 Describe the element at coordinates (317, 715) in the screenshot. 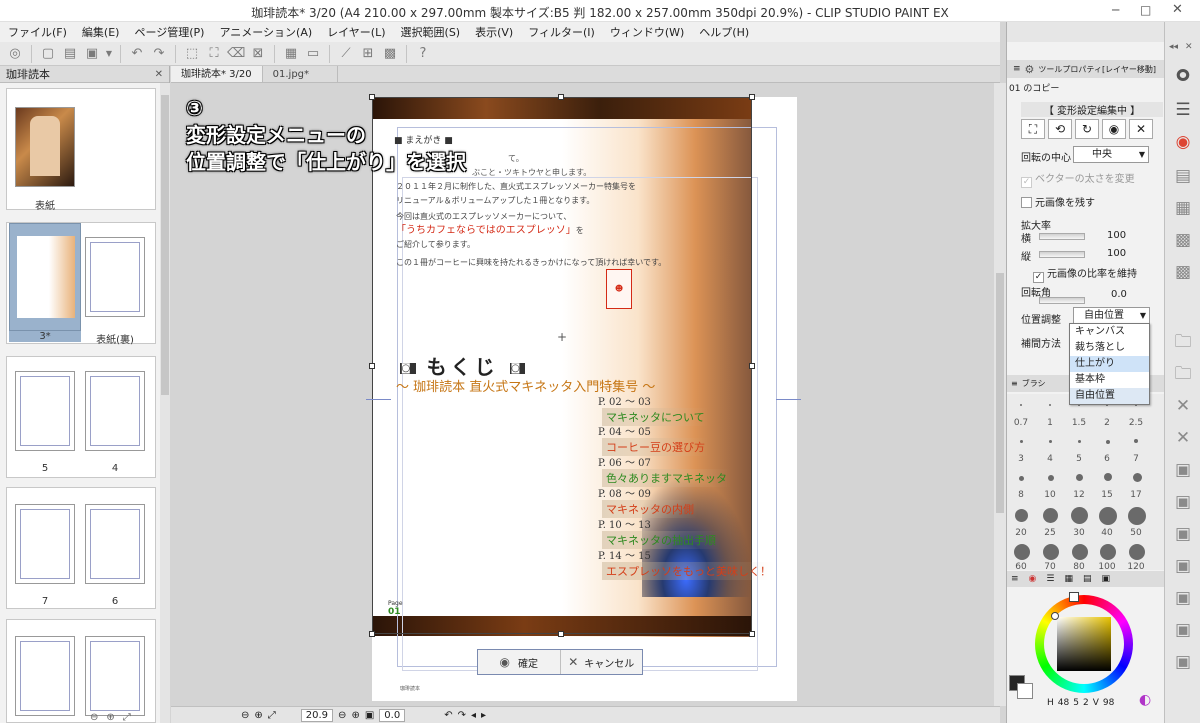

I see `zoom-value: 20.9` at that location.